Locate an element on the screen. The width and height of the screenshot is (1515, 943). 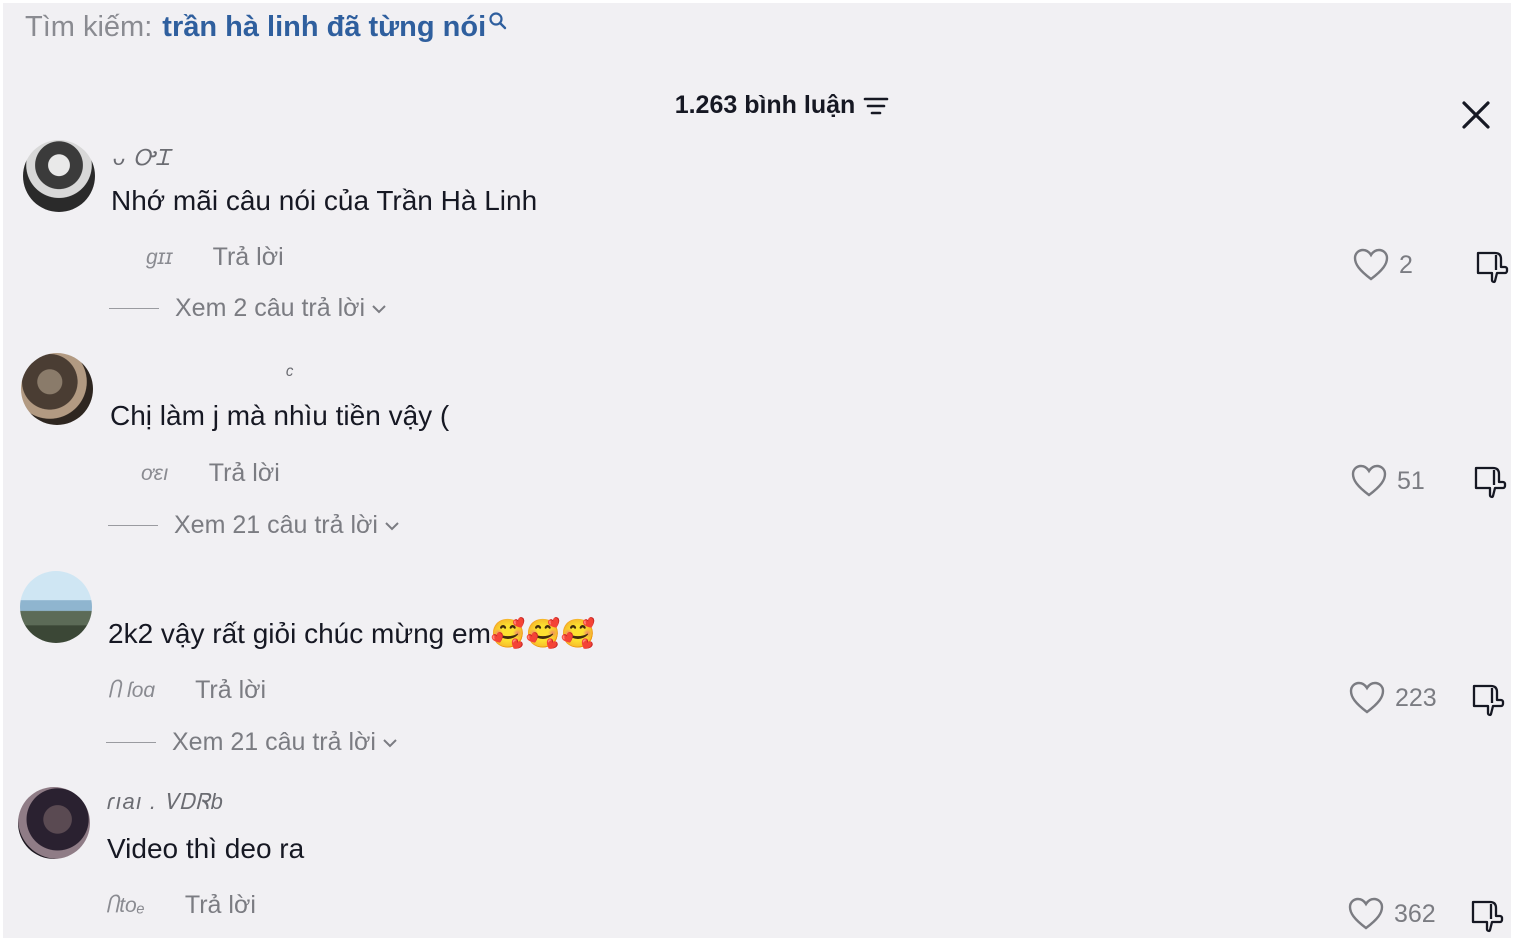
comment-text: 2k2 vậy rất giỏi chúc mừng em🥰🥰🥰 is located at coordinates (352, 633).